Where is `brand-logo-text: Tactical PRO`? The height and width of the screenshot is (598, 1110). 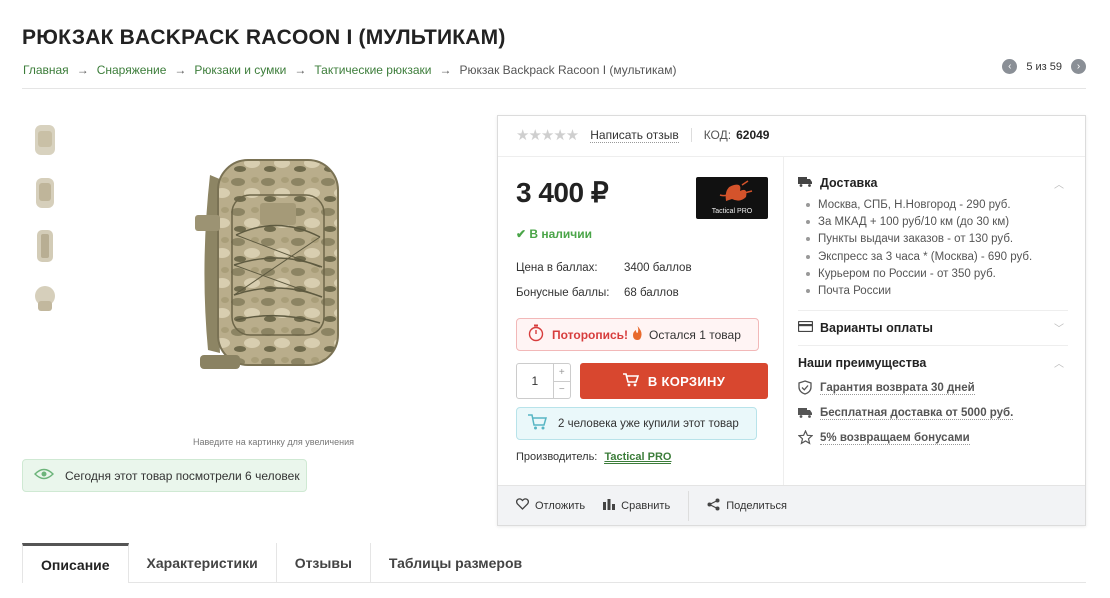 brand-logo-text: Tactical PRO is located at coordinates (732, 211).